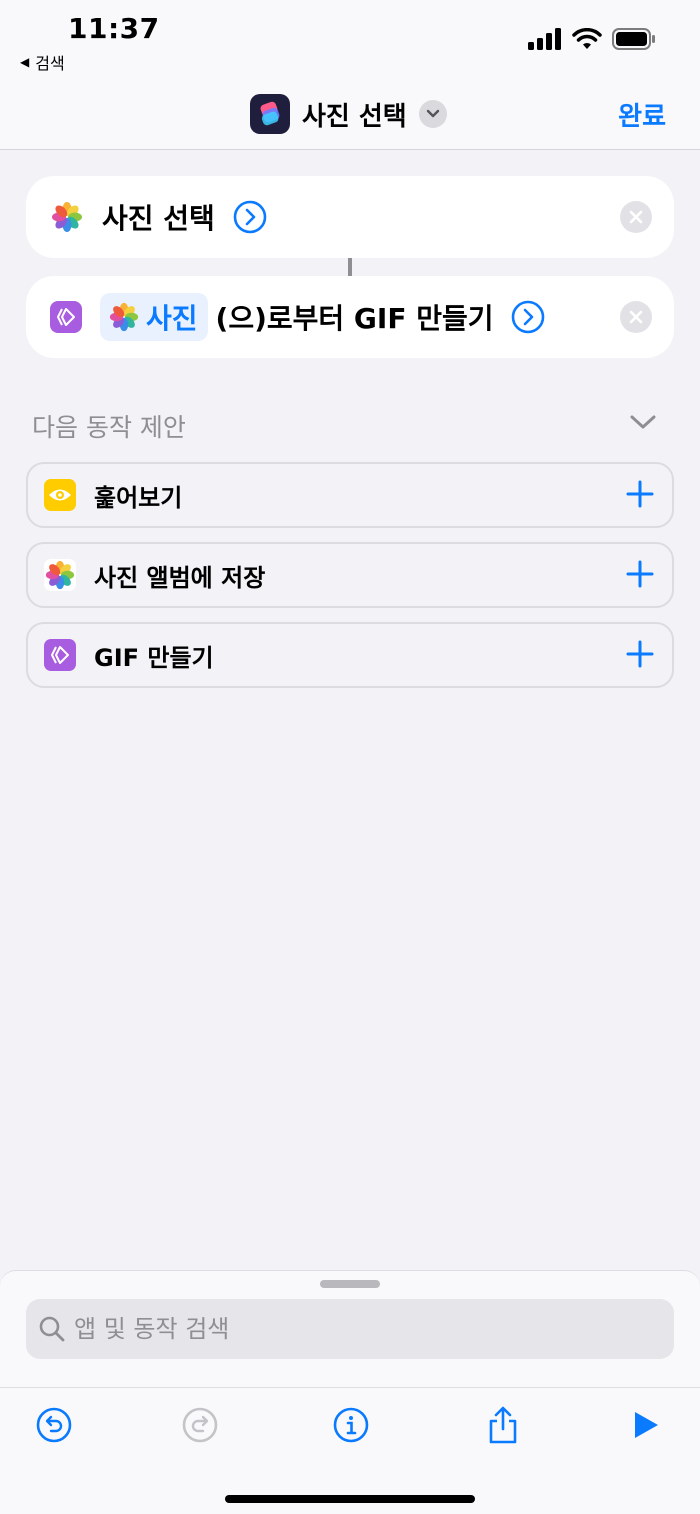 Image resolution: width=700 pixels, height=1514 pixels. I want to click on status-icons, so click(592, 39).